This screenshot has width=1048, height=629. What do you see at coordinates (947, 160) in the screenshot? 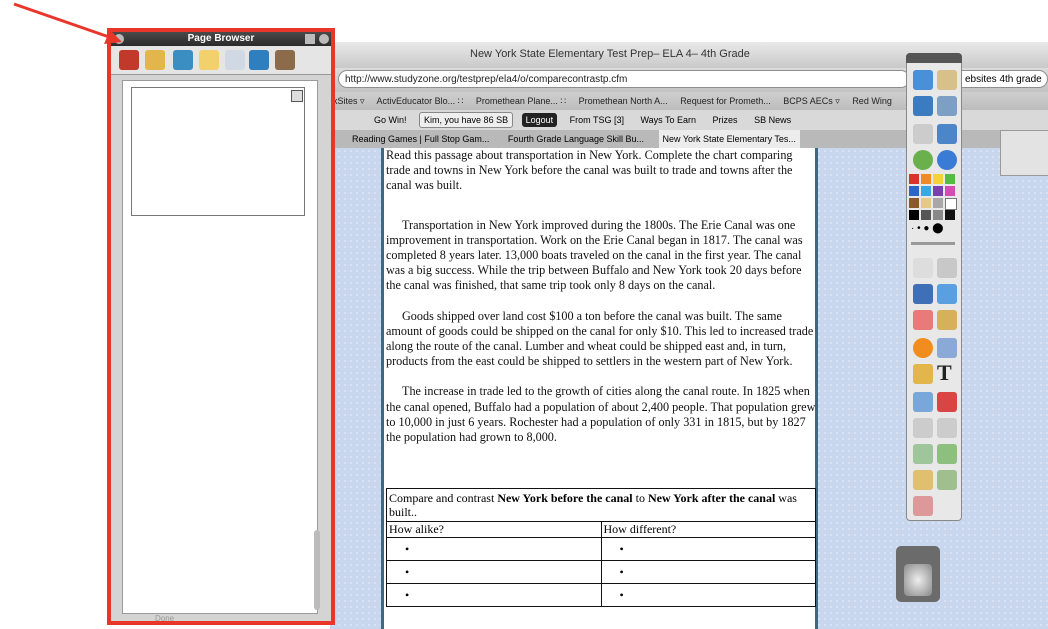
I see `web-browser-icon` at bounding box center [947, 160].